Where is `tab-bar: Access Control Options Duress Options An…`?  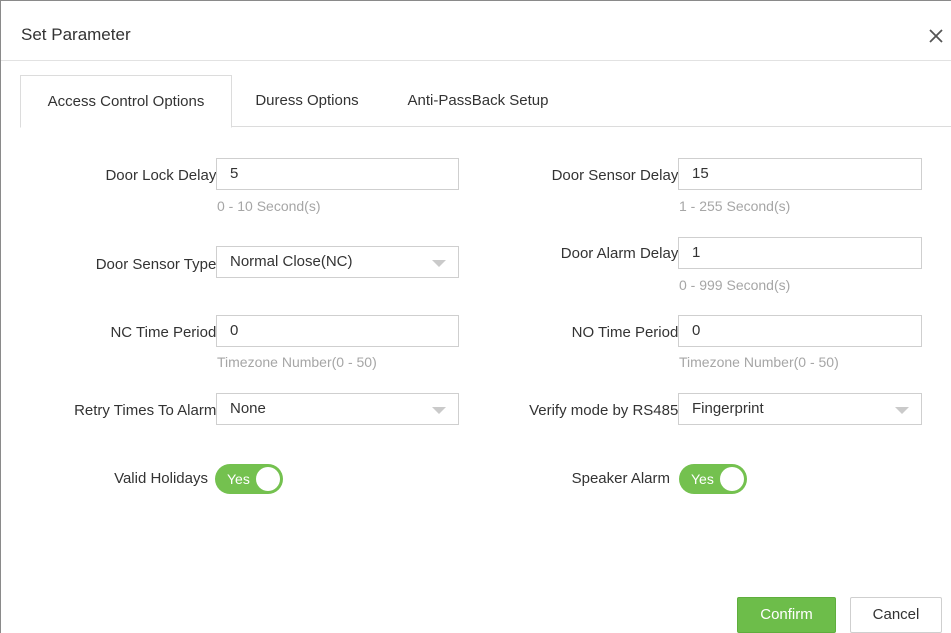 tab-bar: Access Control Options Duress Options An… is located at coordinates (485, 101).